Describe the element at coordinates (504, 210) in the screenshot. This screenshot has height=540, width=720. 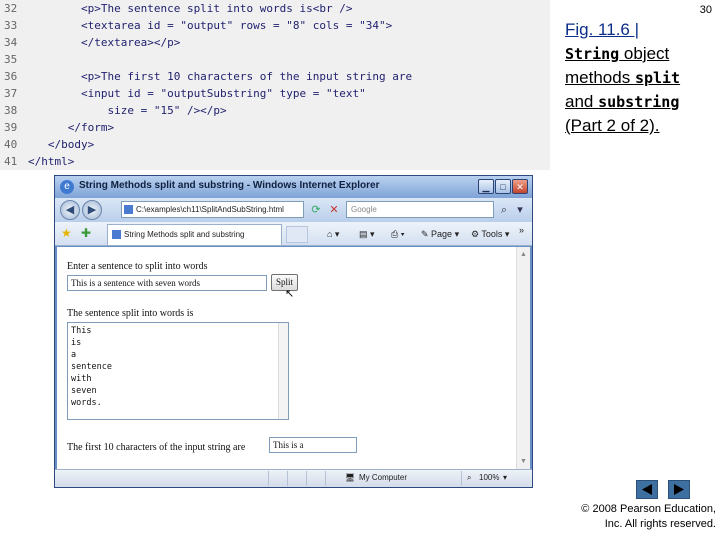
I see `search-icon: ⌕` at that location.